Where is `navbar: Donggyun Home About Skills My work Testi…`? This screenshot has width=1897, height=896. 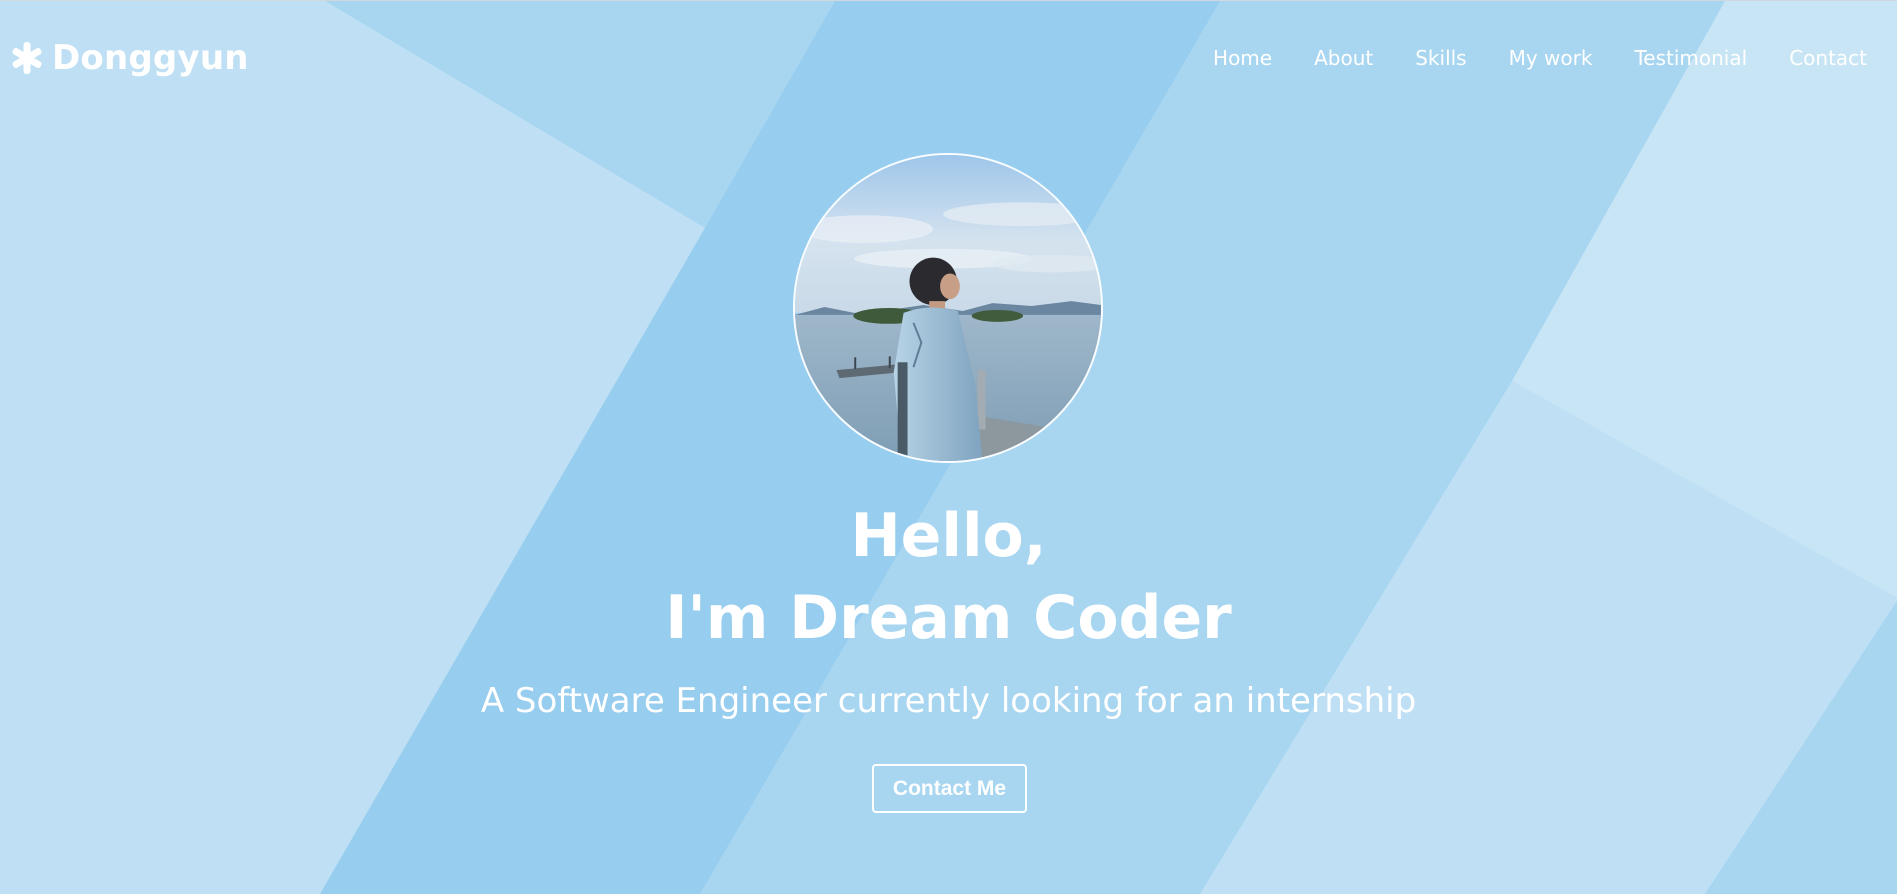
navbar: Donggyun Home About Skills My work Testi… is located at coordinates (948, 57).